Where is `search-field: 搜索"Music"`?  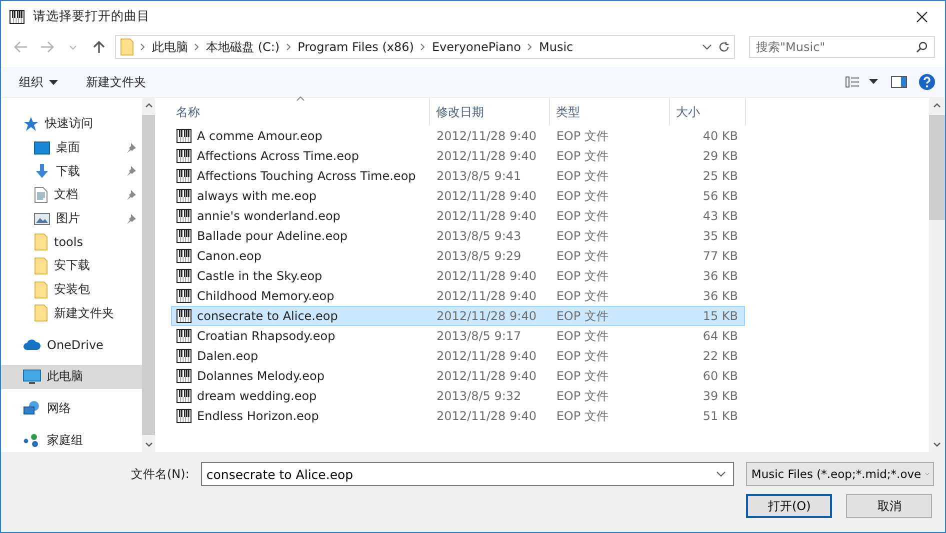
search-field: 搜索"Music" is located at coordinates (842, 47).